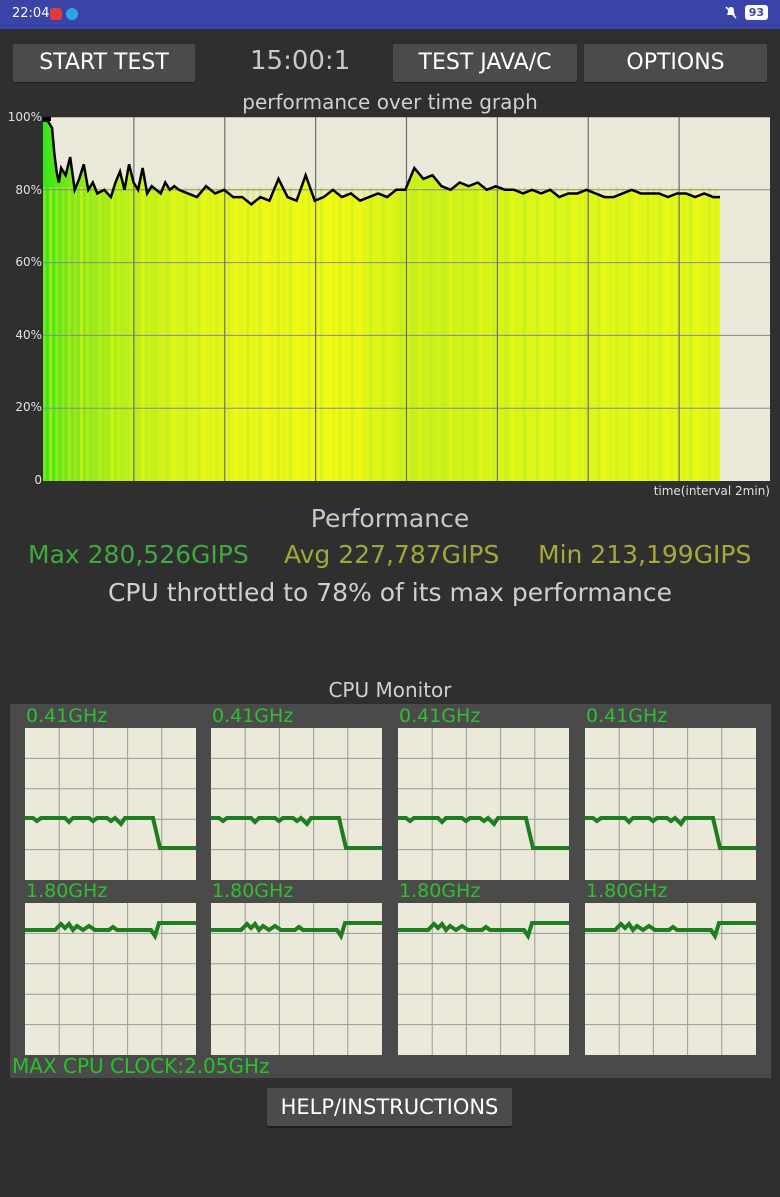  Describe the element at coordinates (138, 554) in the screenshot. I see `max-performance: Max 280,526GIPS` at that location.